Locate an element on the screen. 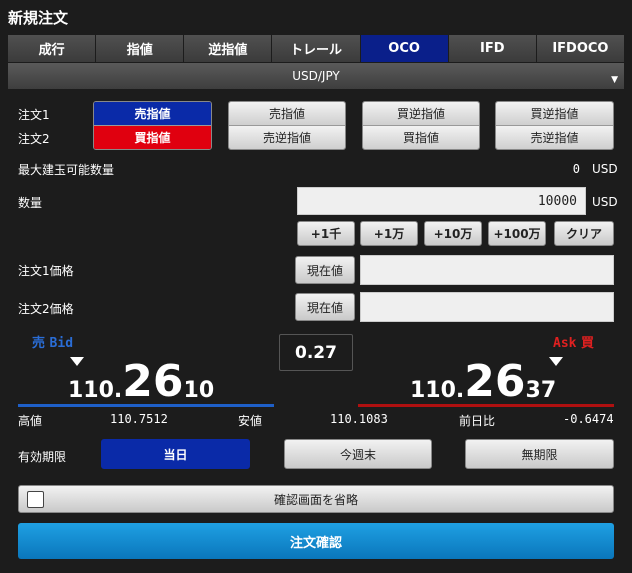  bid-price-big: 26 is located at coordinates (153, 381).